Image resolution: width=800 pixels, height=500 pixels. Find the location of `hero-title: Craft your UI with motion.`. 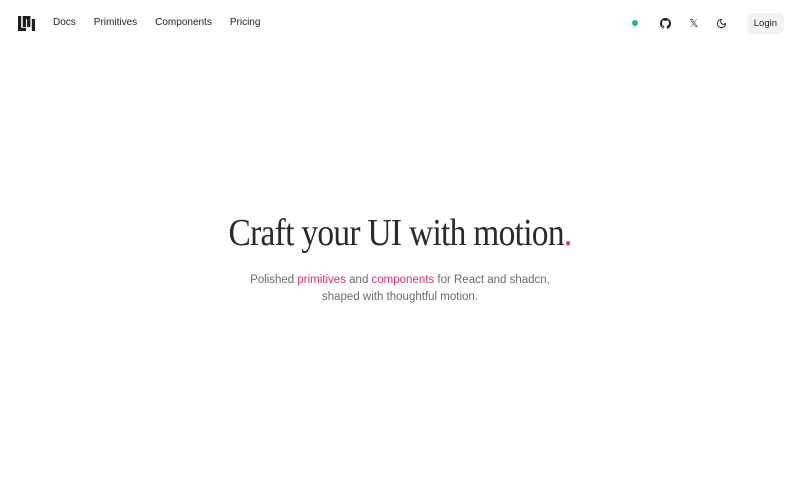

hero-title: Craft your UI with motion. is located at coordinates (400, 233).